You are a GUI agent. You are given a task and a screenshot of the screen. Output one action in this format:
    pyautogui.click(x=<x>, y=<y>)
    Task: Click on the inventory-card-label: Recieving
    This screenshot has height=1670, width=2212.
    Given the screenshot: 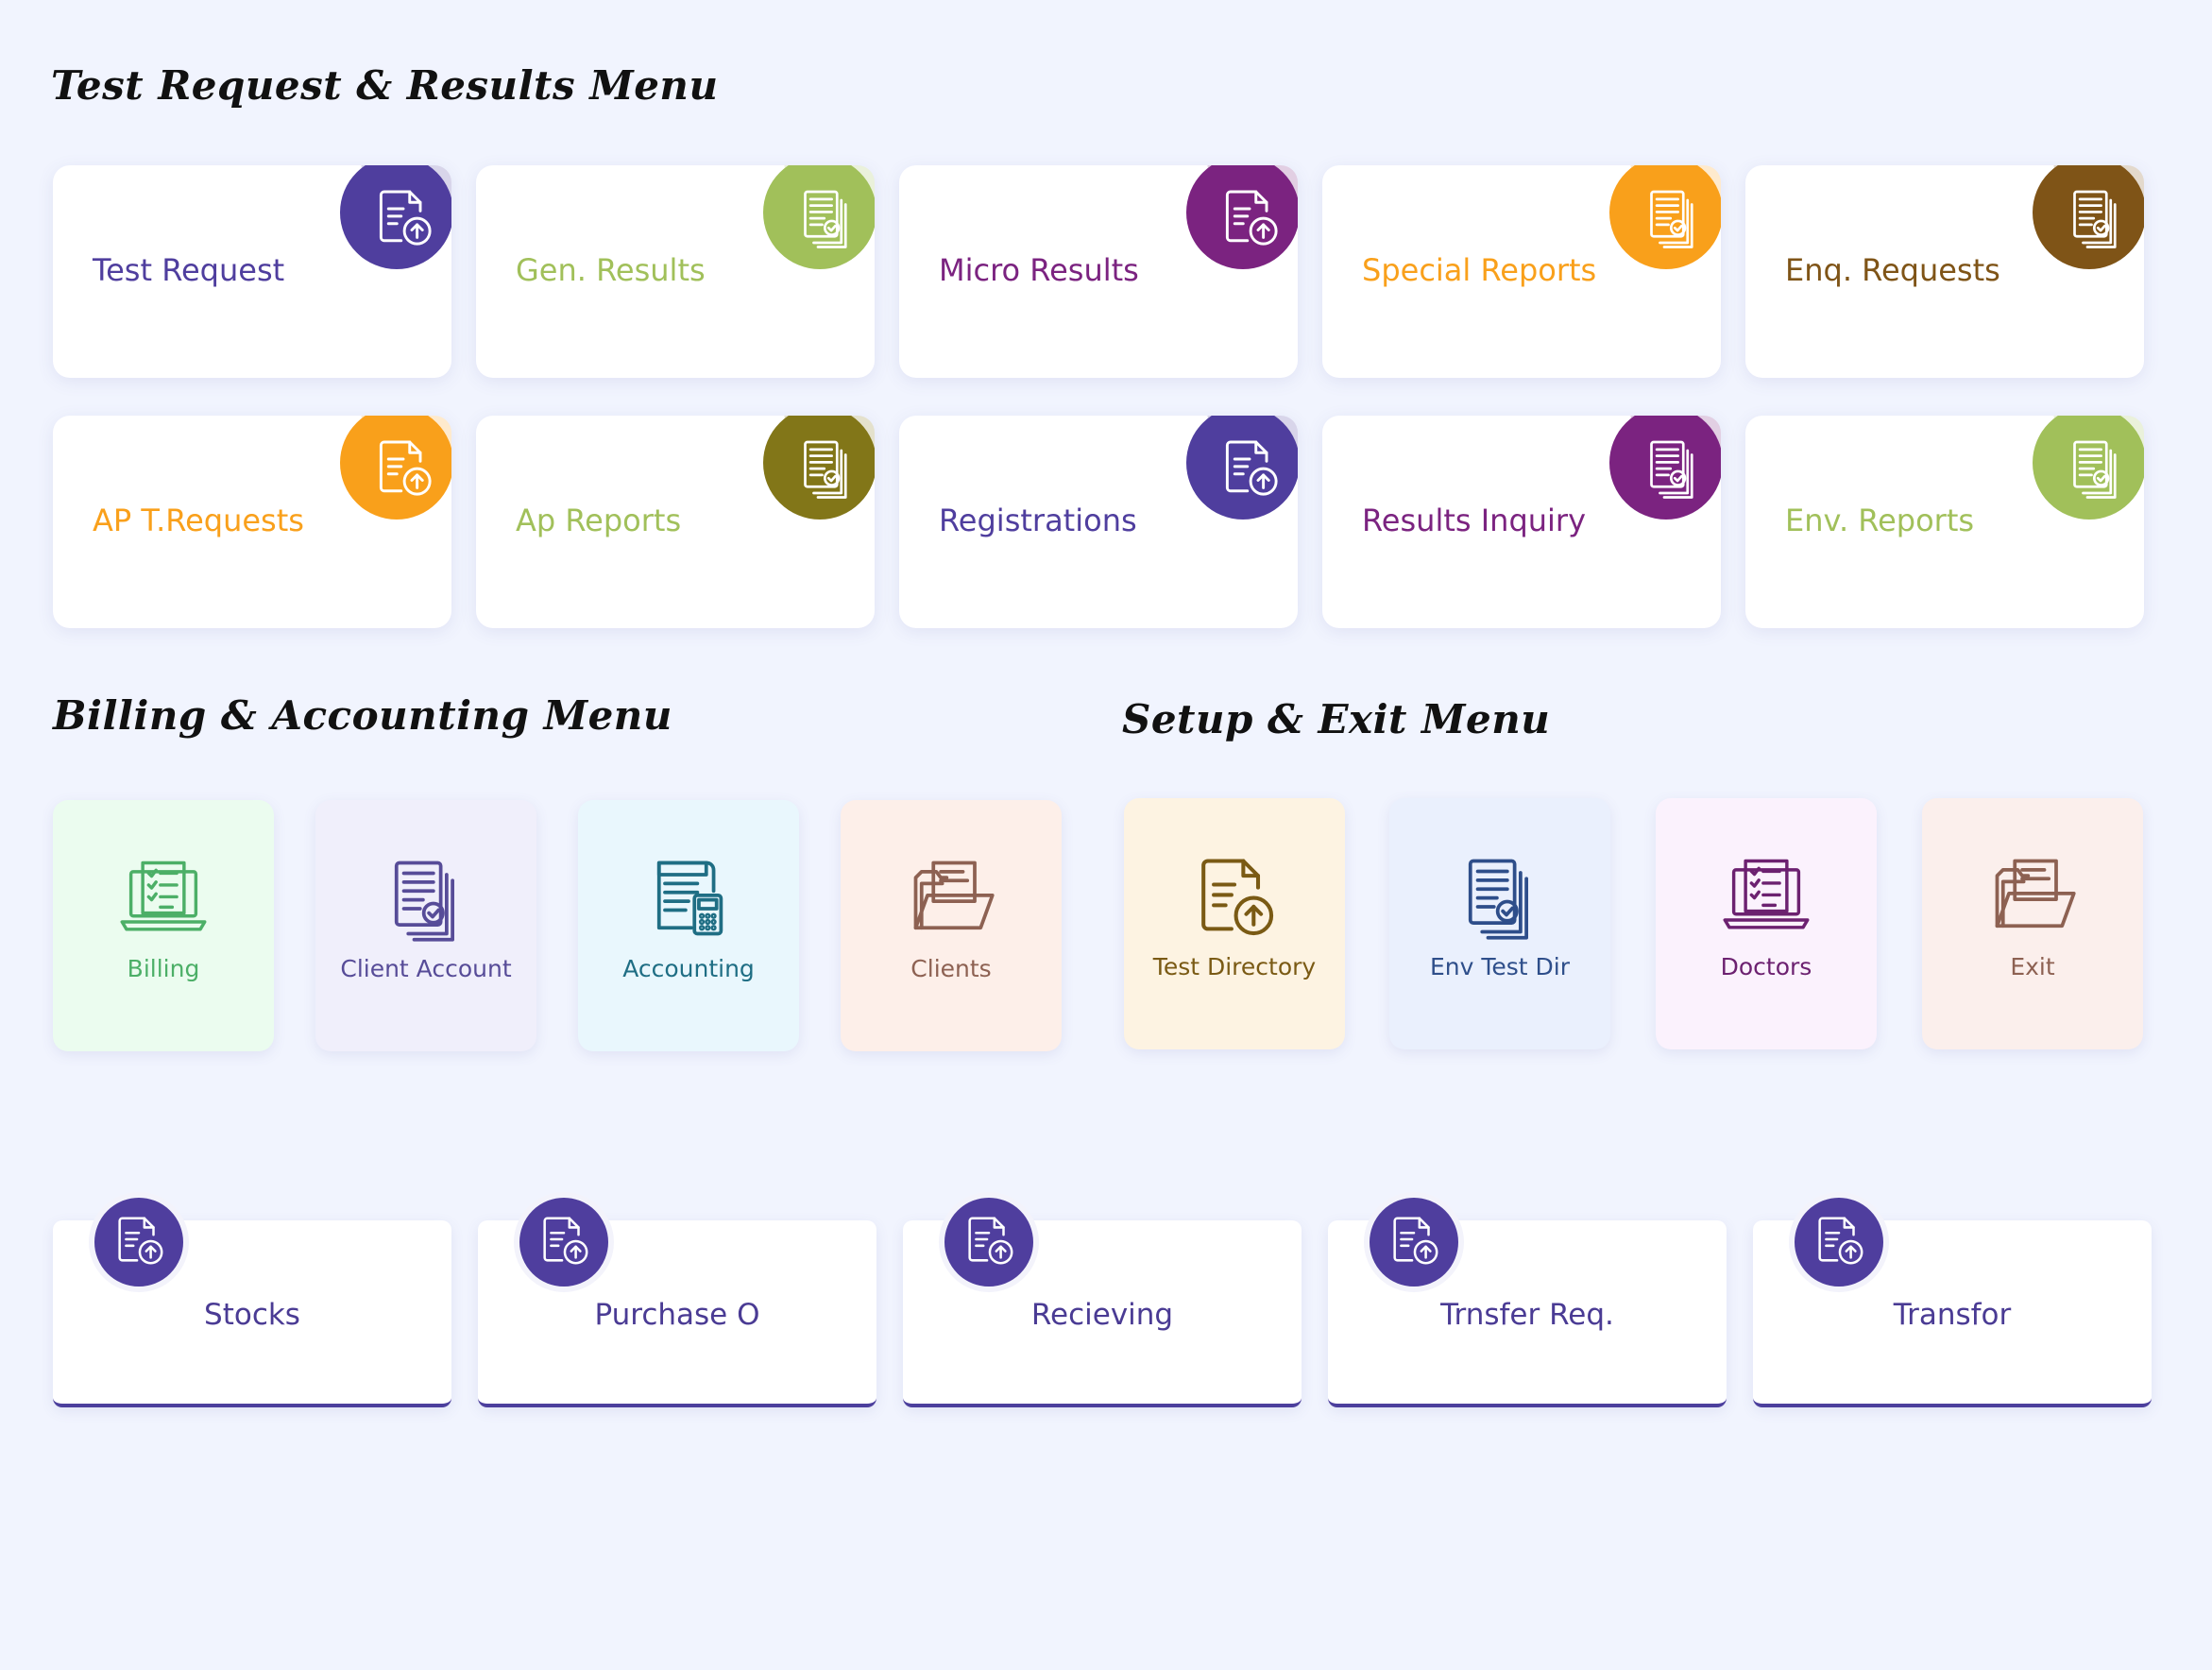 What is the action you would take?
    pyautogui.click(x=1102, y=1315)
    